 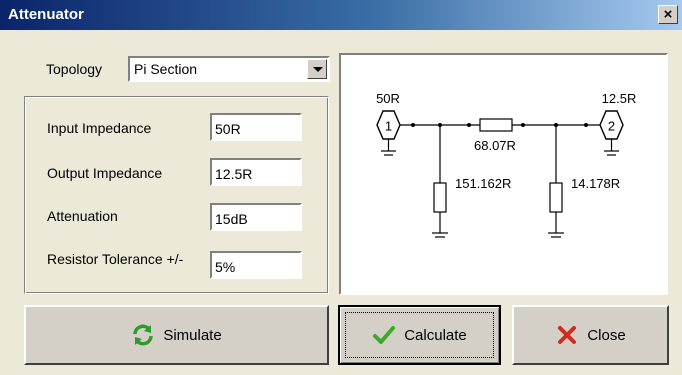 What do you see at coordinates (388, 126) in the screenshot?
I see `port-1-number: 1` at bounding box center [388, 126].